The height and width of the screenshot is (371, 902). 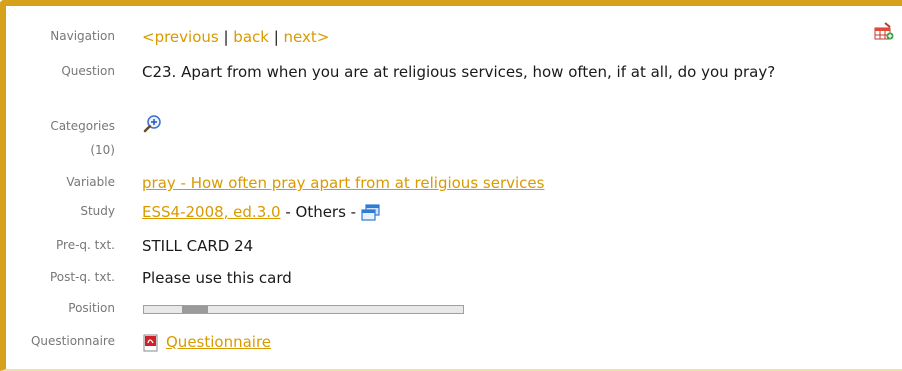 What do you see at coordinates (218, 342) in the screenshot?
I see `questionnaire-link: Questionnaire` at bounding box center [218, 342].